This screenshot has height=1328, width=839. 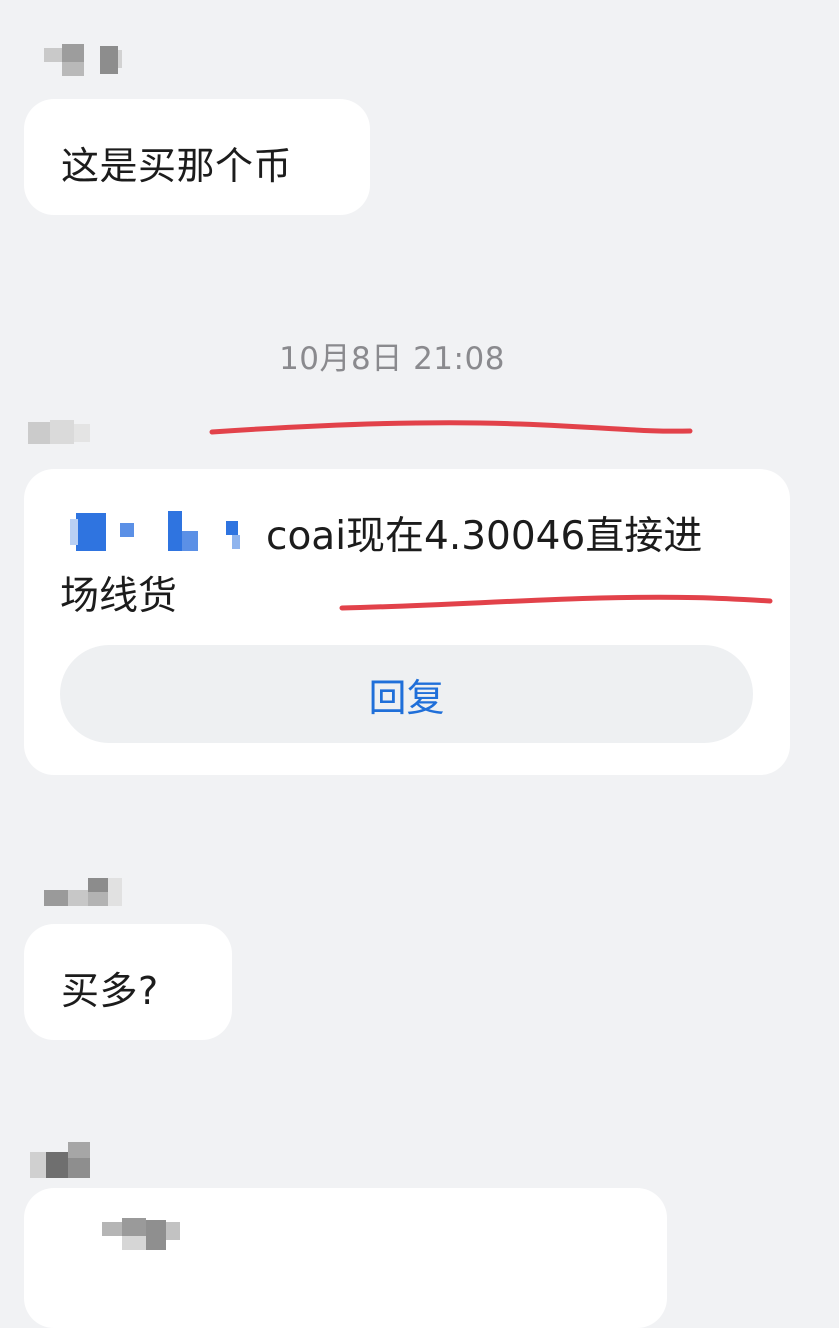 What do you see at coordinates (491, 515) in the screenshot?
I see `annotation-underlines` at bounding box center [491, 515].